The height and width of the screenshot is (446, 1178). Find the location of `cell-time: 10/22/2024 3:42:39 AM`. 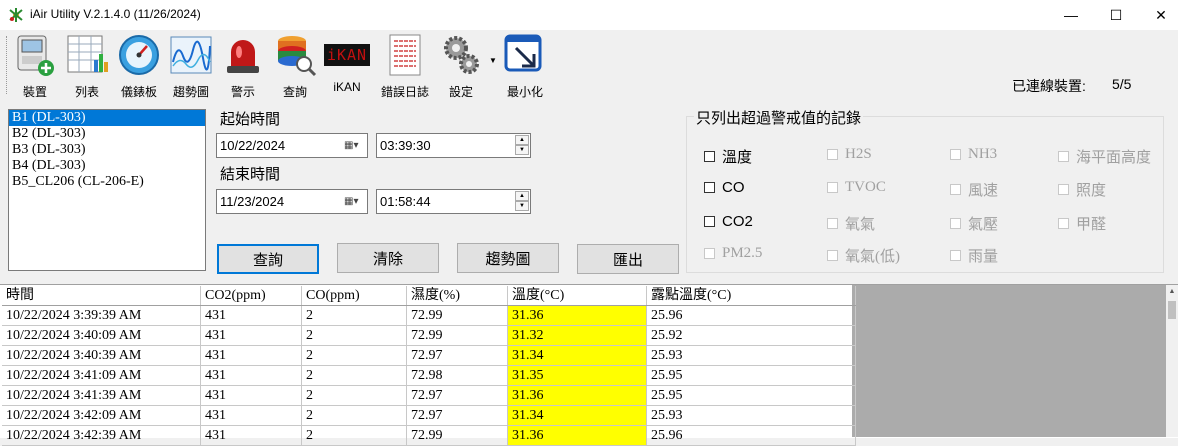

cell-time: 10/22/2024 3:42:39 AM is located at coordinates (101, 435).